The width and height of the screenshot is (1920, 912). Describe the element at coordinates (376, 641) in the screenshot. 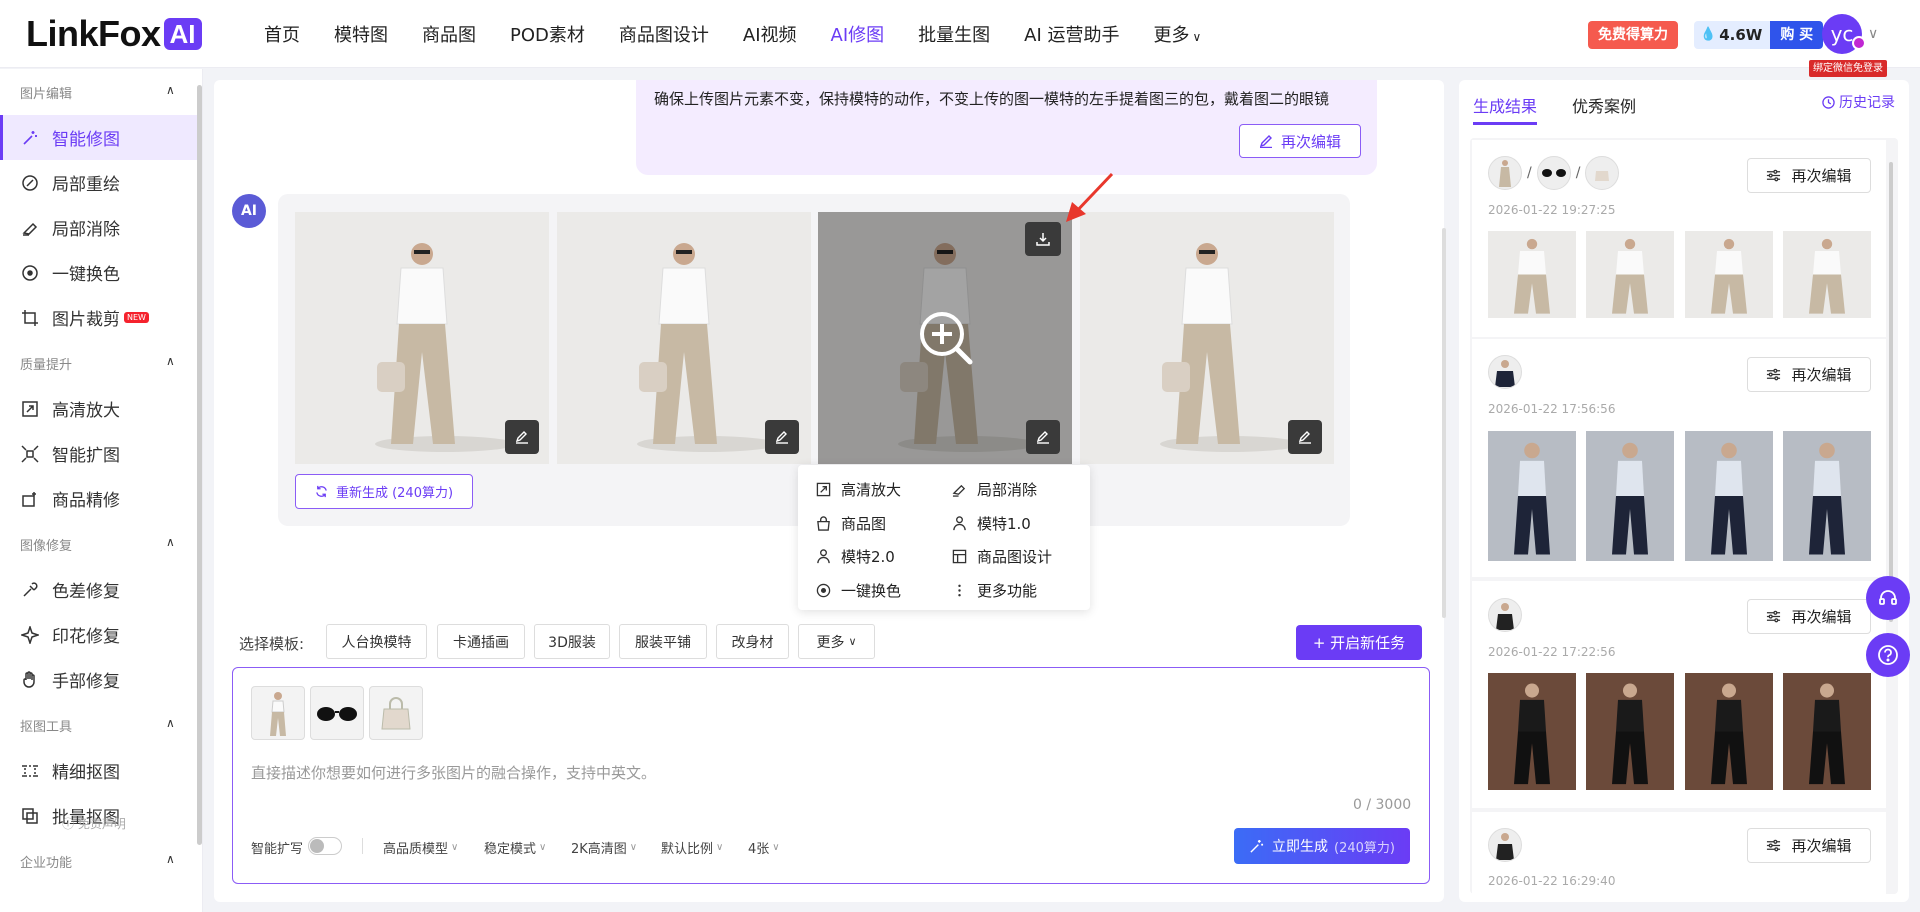

I see `template-mannequin-to-model: 人台换模特` at that location.